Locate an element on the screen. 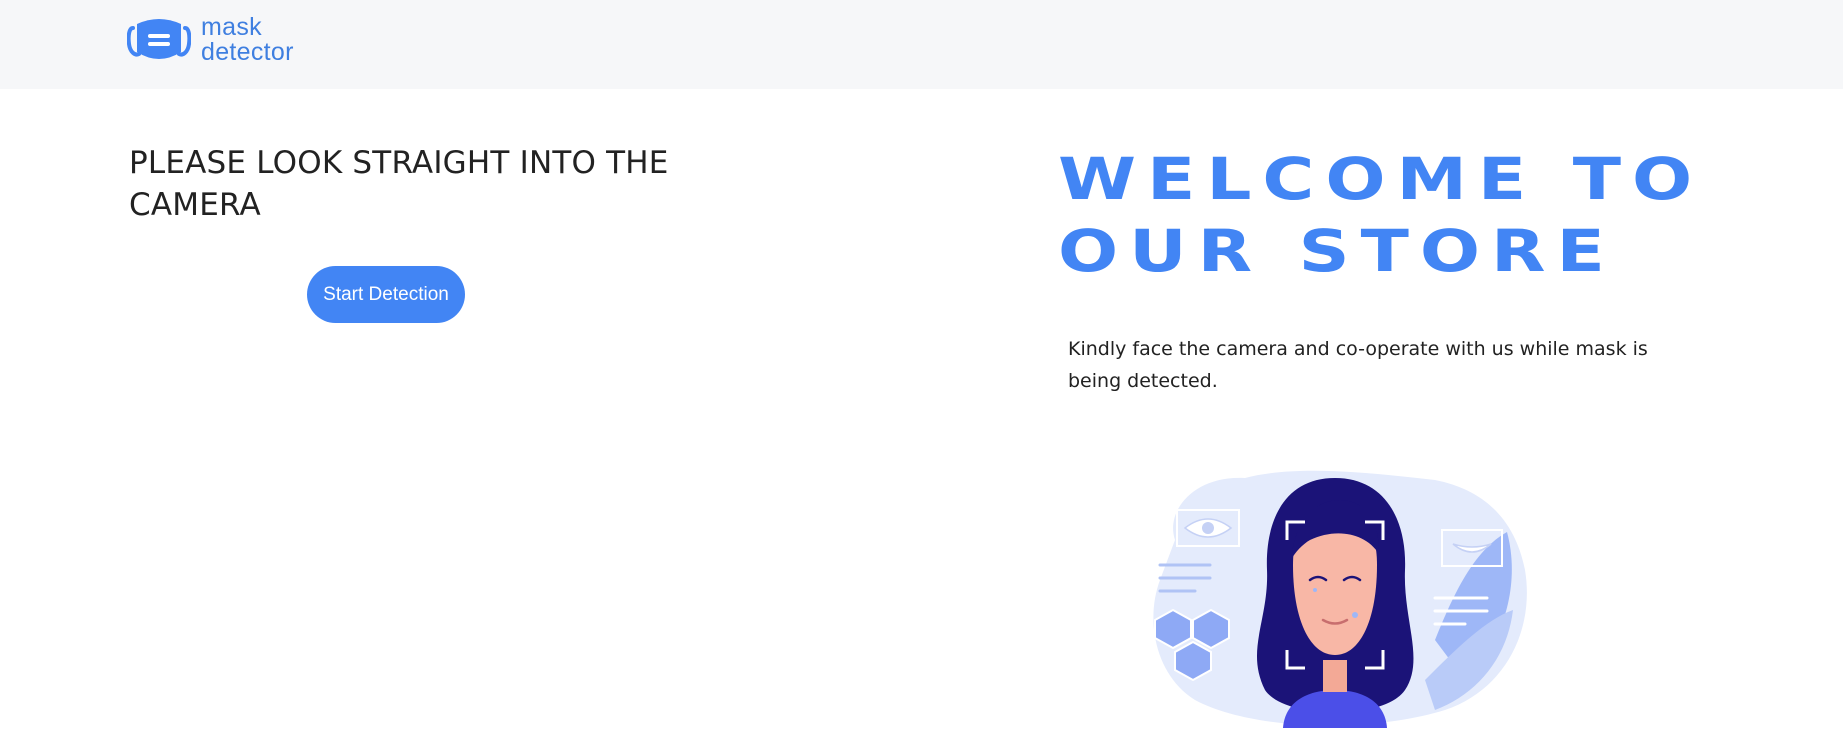  face-mask-icon is located at coordinates (159, 39).